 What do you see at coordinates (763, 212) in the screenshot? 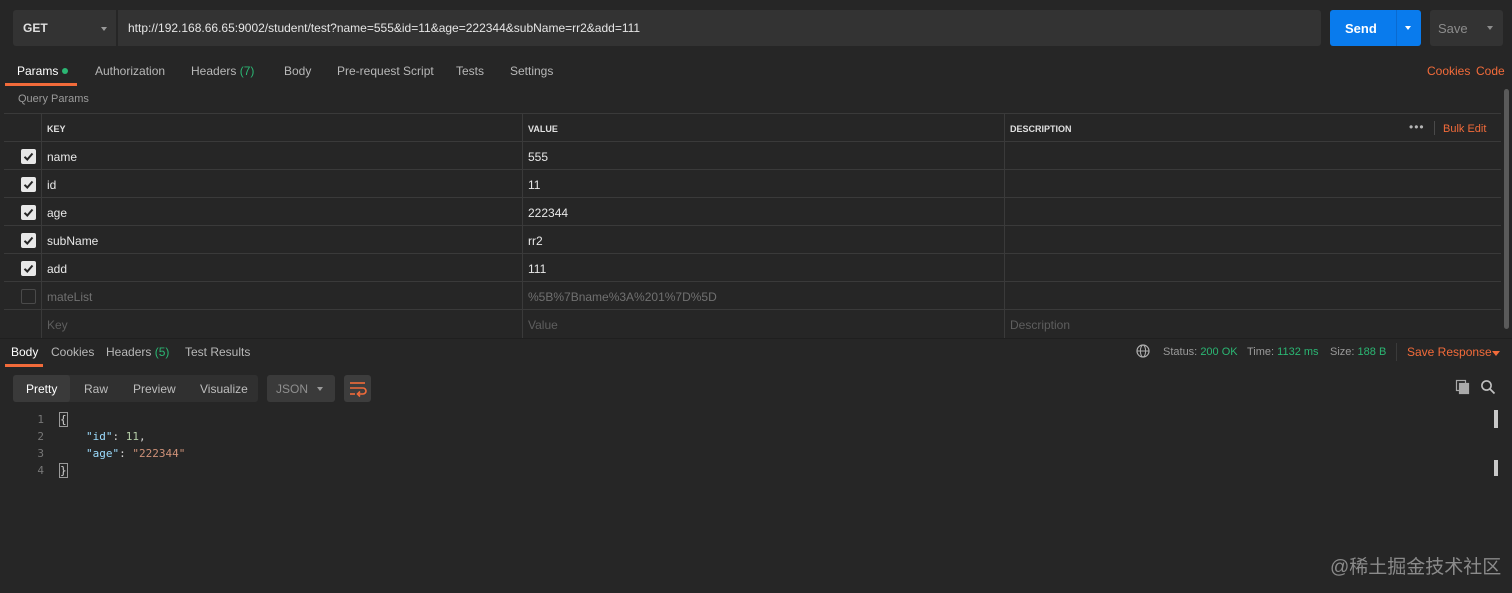
I see `value-cell: 222344` at bounding box center [763, 212].